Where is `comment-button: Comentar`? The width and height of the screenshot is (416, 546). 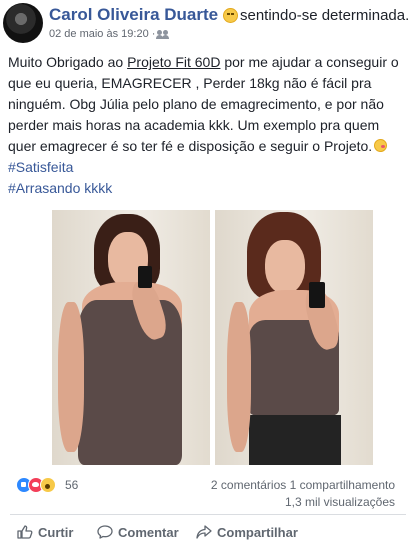 comment-button: Comentar is located at coordinates (142, 533).